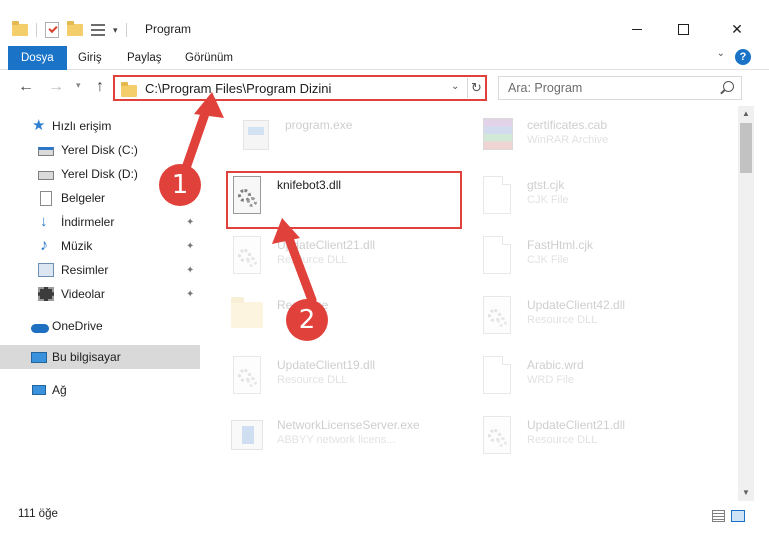 The height and width of the screenshot is (533, 769). Describe the element at coordinates (738, 516) in the screenshot. I see `large-icons-view-icon` at that location.